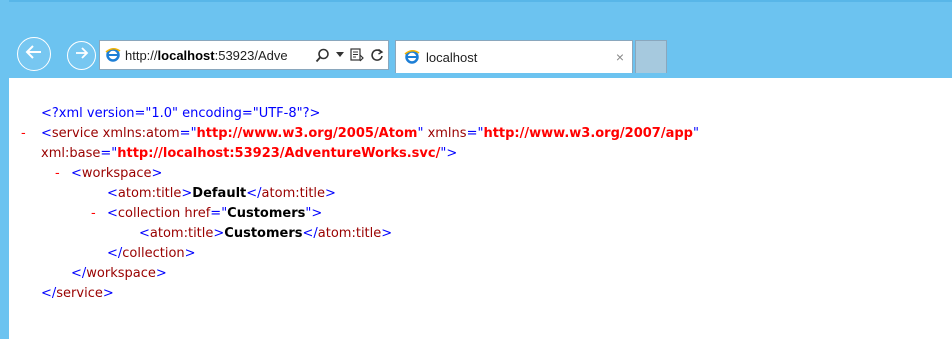  What do you see at coordinates (263, 233) in the screenshot?
I see `collection-title-text: Customers` at bounding box center [263, 233].